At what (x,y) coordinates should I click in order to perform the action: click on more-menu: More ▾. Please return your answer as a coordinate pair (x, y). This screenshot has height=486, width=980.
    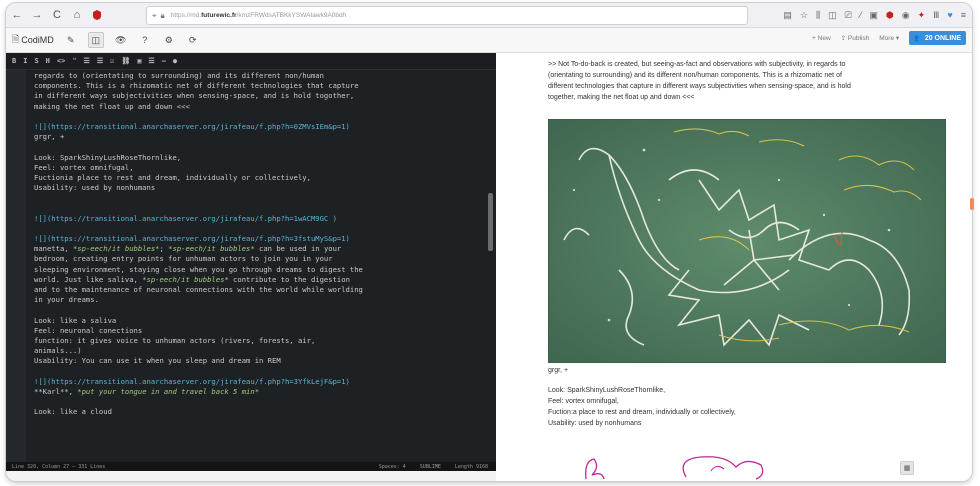
    Looking at the image, I should click on (889, 38).